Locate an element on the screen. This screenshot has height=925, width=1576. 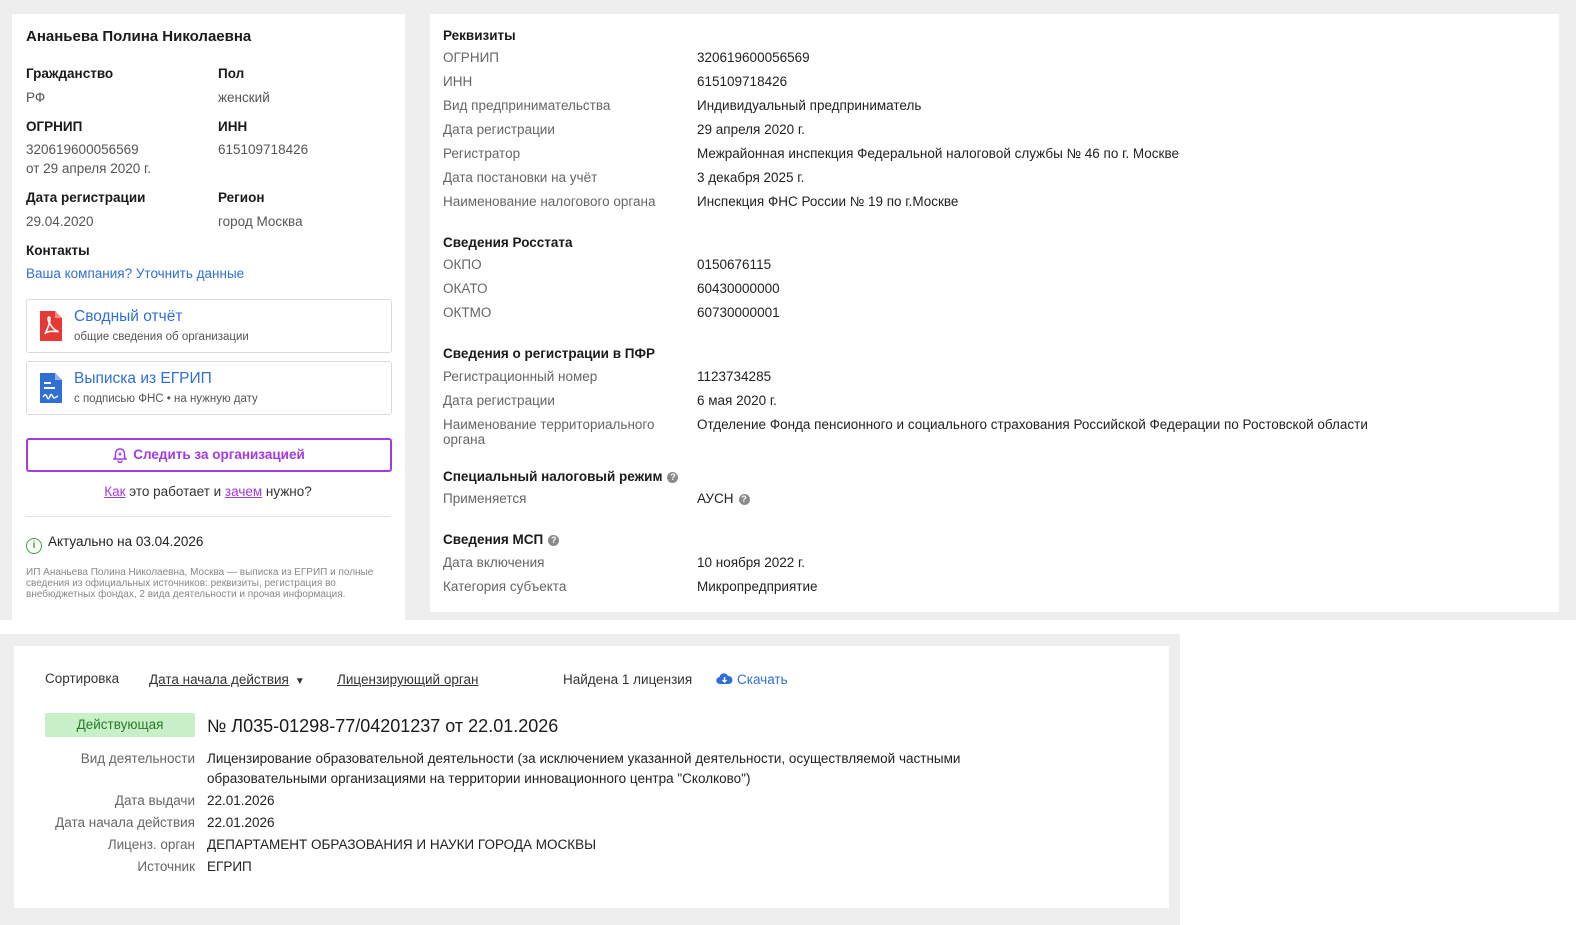
msp-title-text: Сведения МСП is located at coordinates (493, 539).